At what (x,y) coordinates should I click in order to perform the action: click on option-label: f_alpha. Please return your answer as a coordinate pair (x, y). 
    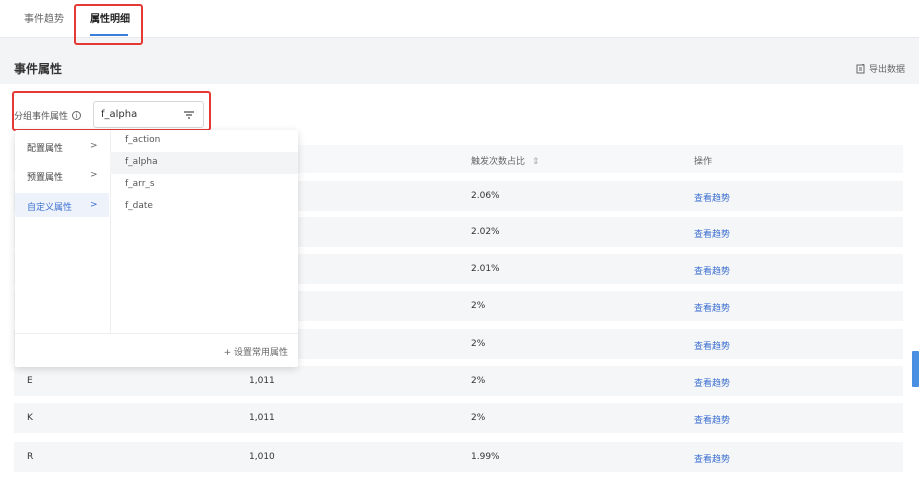
    Looking at the image, I should click on (141, 162).